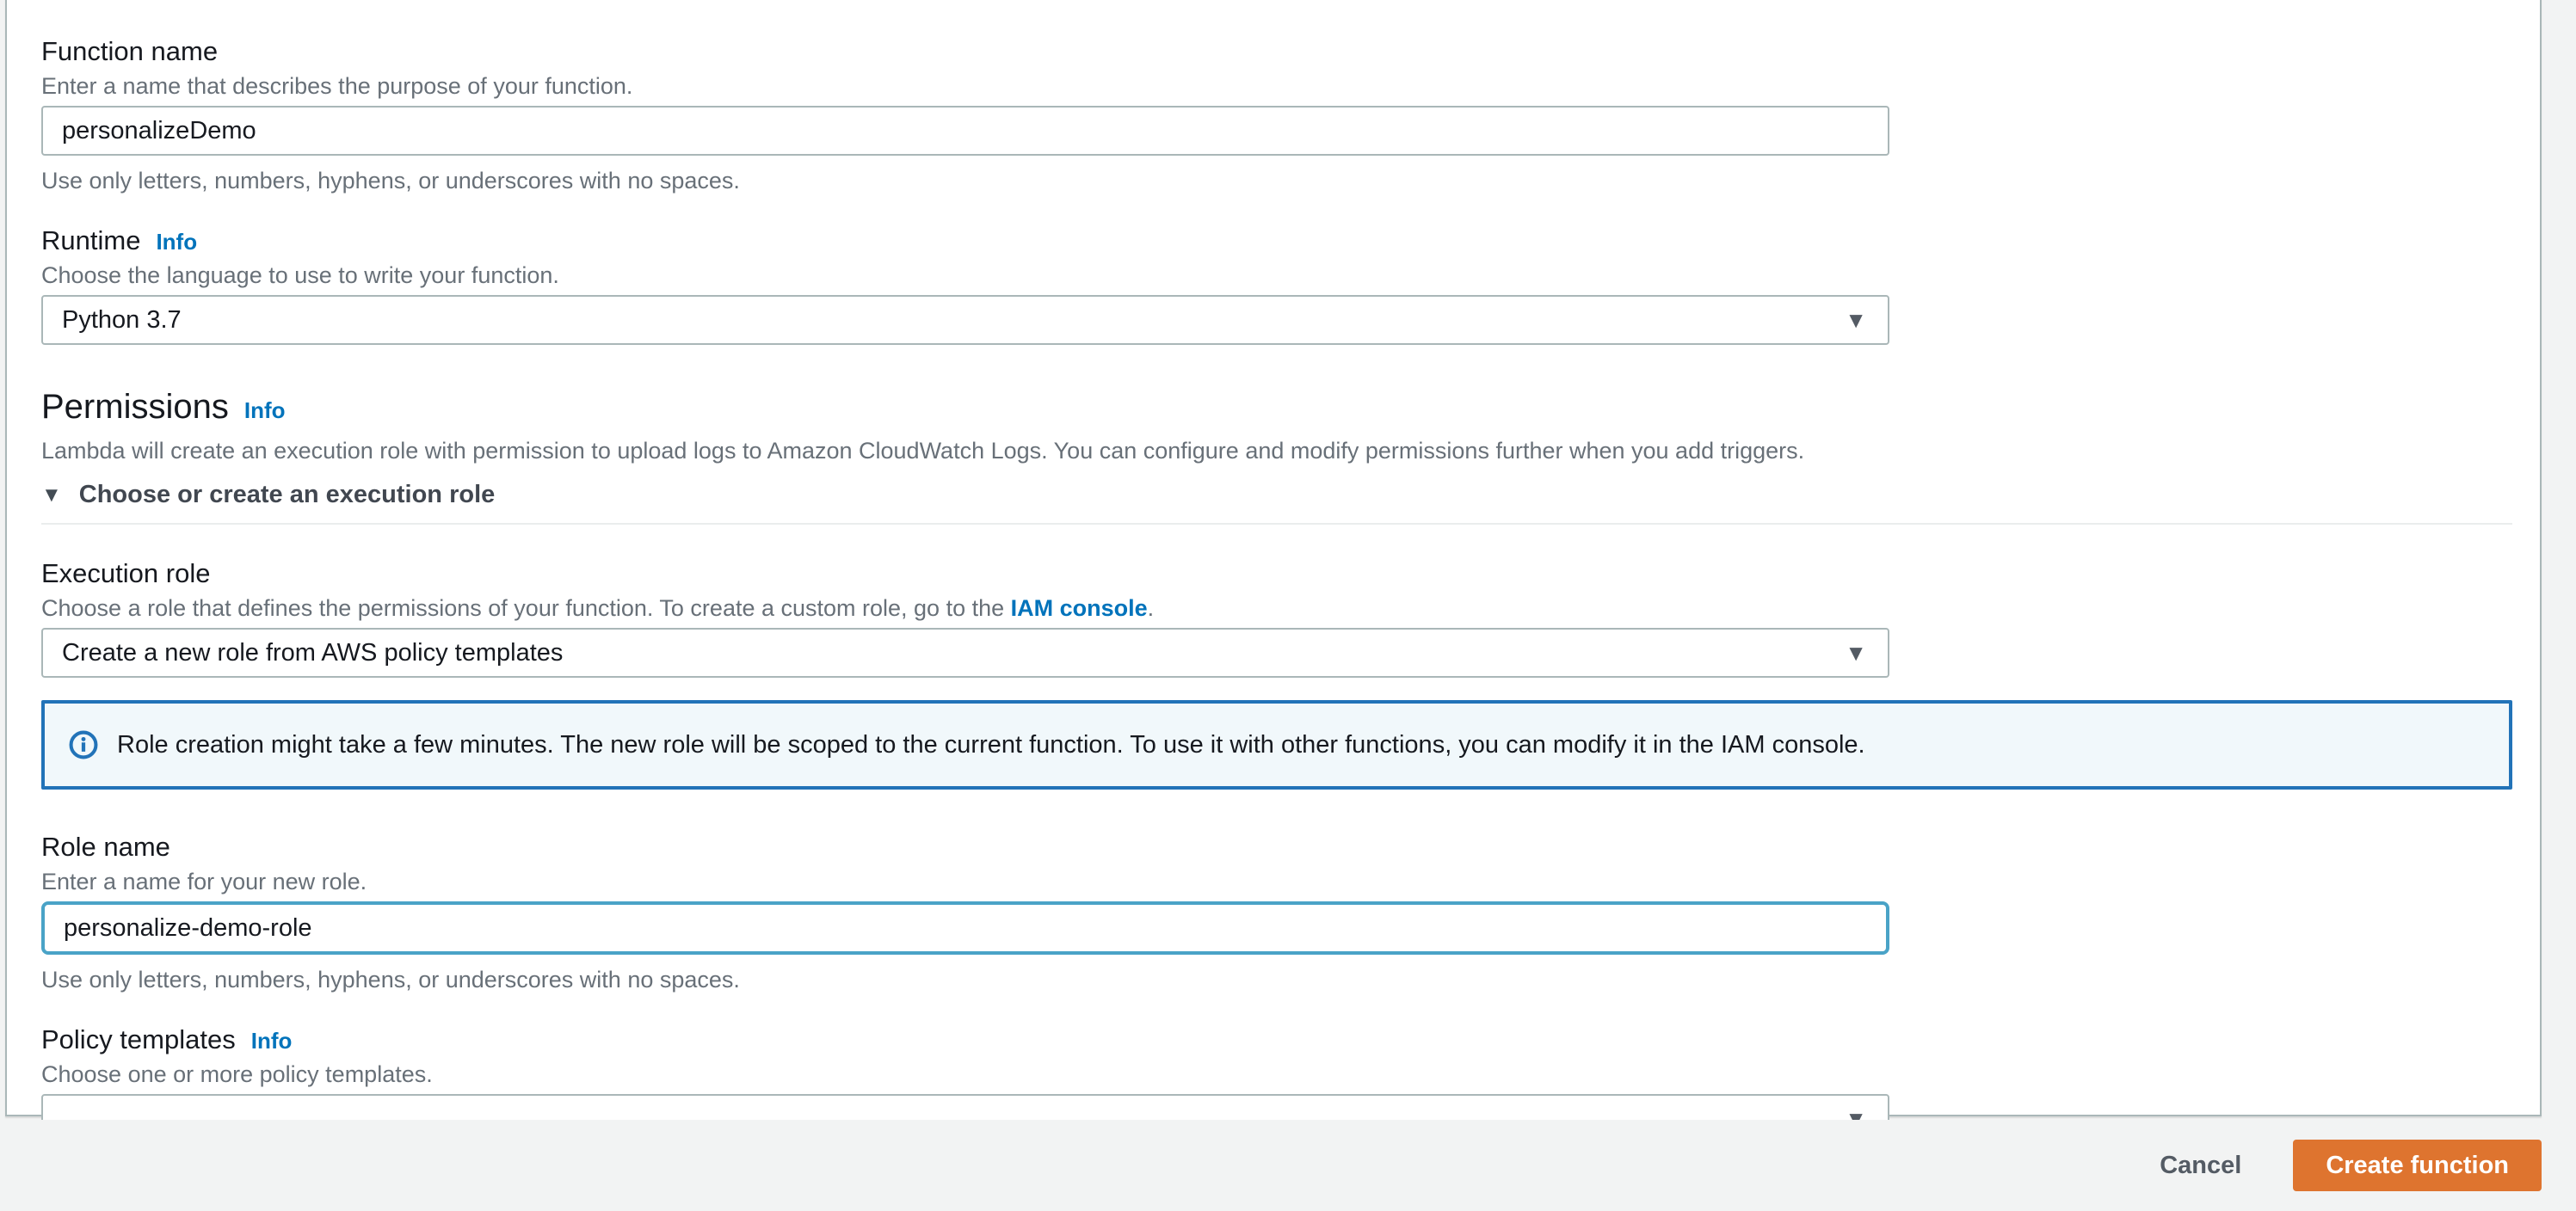 The width and height of the screenshot is (2576, 1211). What do you see at coordinates (237, 1074) in the screenshot?
I see `policy-templates-description: Choose one or more policy templates.` at bounding box center [237, 1074].